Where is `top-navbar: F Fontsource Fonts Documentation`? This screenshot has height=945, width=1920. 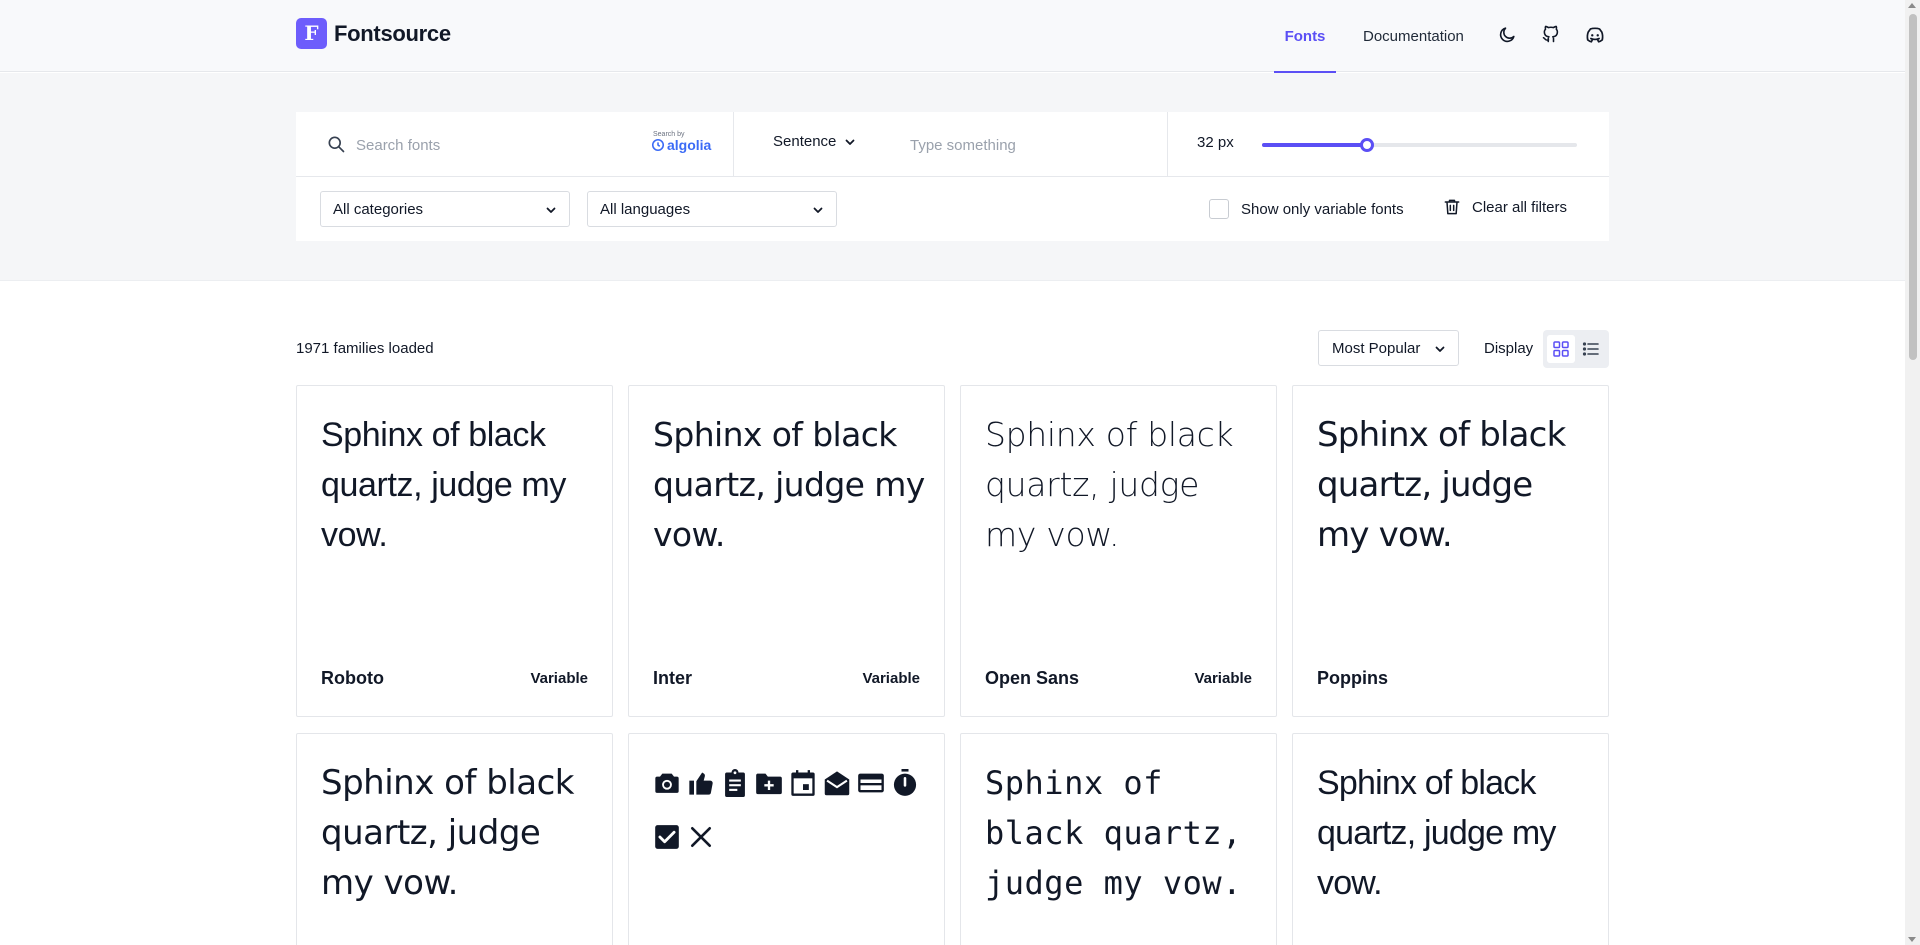 top-navbar: F Fontsource Fonts Documentation is located at coordinates (952, 36).